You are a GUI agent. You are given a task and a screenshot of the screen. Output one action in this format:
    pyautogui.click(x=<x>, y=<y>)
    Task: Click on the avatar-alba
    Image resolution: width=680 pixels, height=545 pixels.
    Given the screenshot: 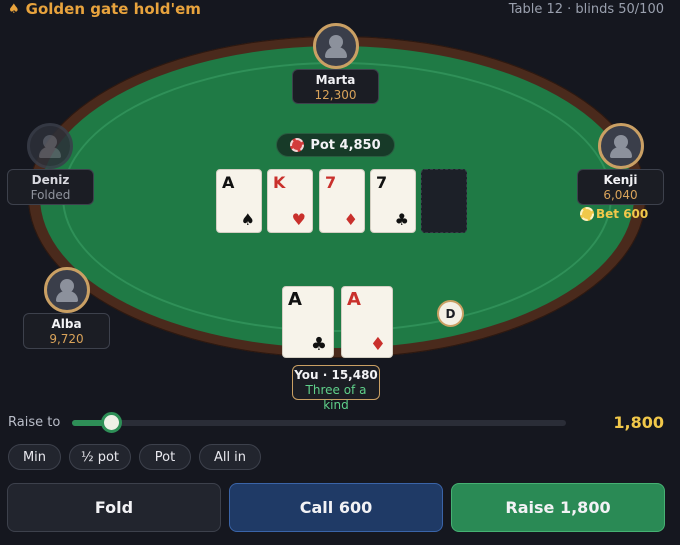 What is the action you would take?
    pyautogui.click(x=67, y=290)
    